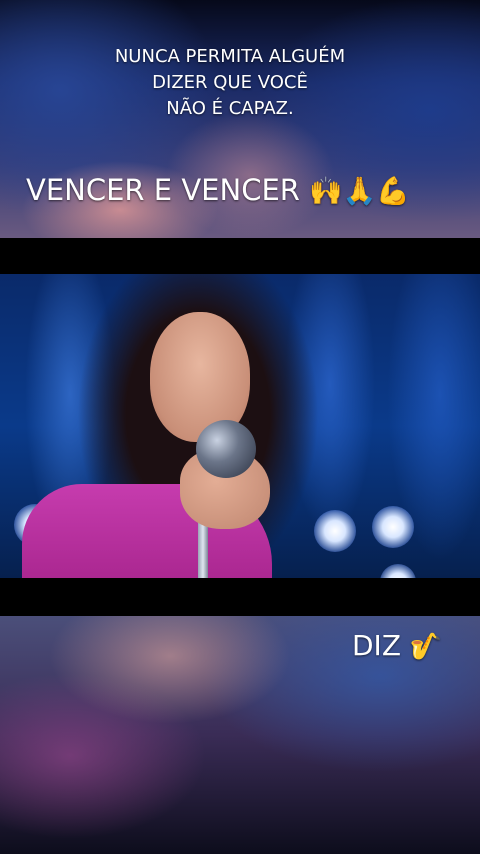 Image resolution: width=480 pixels, height=854 pixels. I want to click on letterbox-bar-top, so click(240, 256).